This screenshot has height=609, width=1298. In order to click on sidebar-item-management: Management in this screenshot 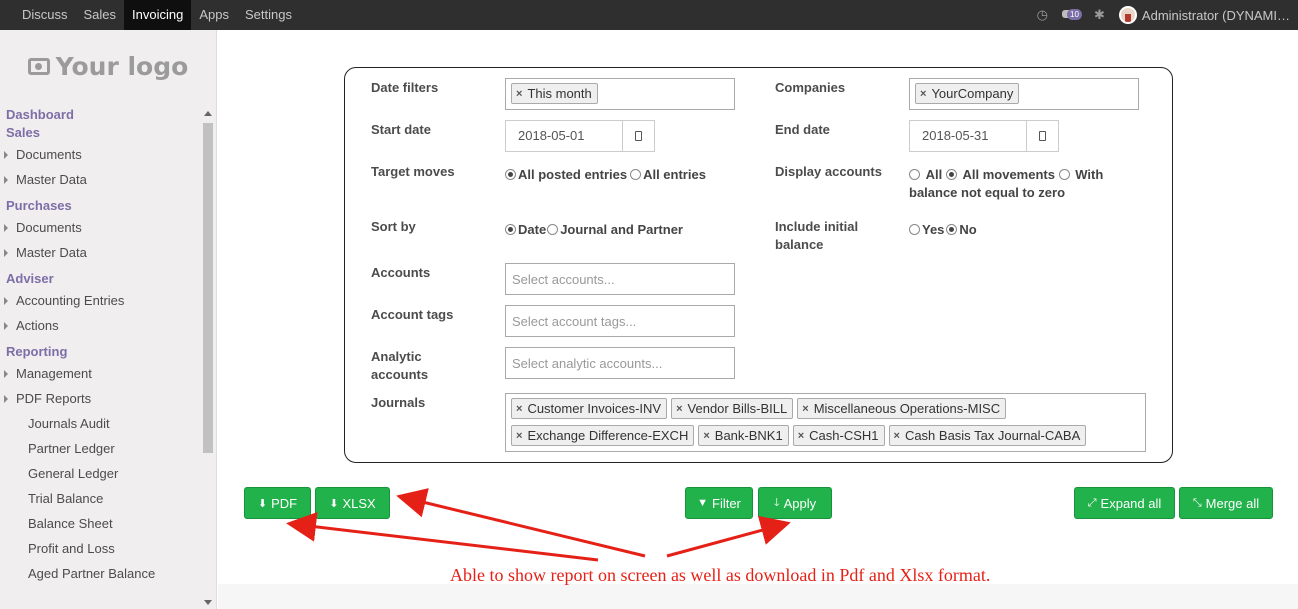, I will do `click(108, 373)`.